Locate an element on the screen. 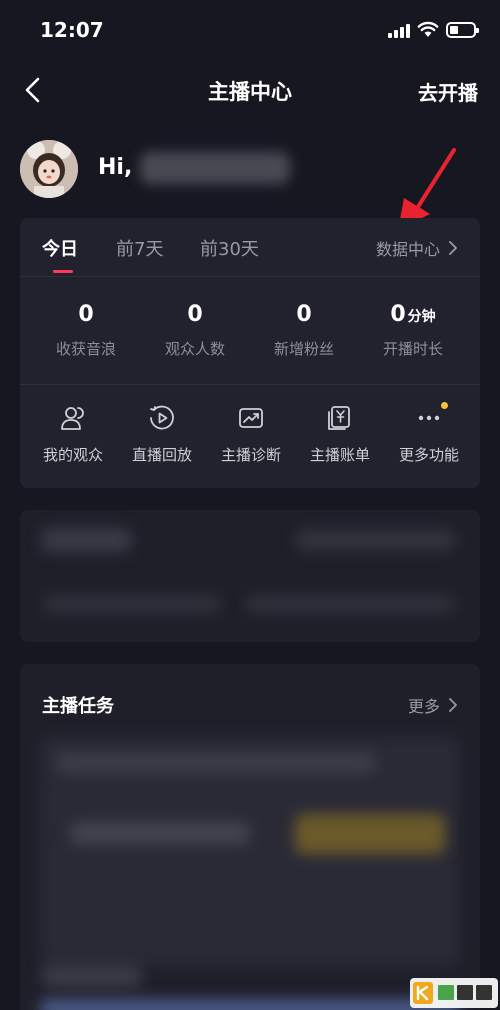  cellular-signal-icon is located at coordinates (399, 31).